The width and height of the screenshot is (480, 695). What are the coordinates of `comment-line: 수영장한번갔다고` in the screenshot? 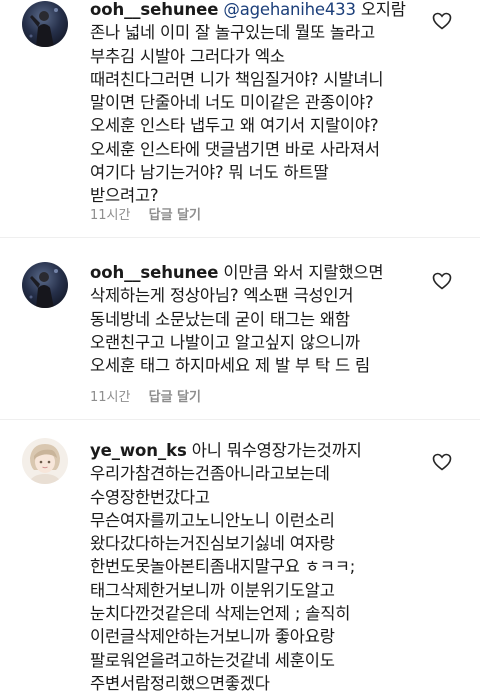 It's located at (150, 497).